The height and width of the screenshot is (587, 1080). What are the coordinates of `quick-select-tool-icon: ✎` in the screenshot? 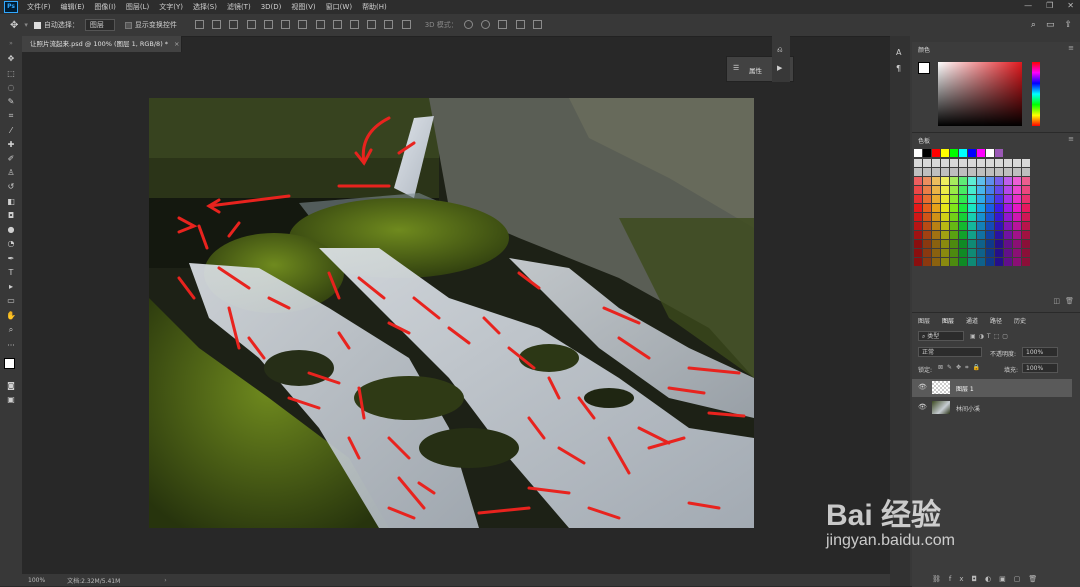 It's located at (11, 102).